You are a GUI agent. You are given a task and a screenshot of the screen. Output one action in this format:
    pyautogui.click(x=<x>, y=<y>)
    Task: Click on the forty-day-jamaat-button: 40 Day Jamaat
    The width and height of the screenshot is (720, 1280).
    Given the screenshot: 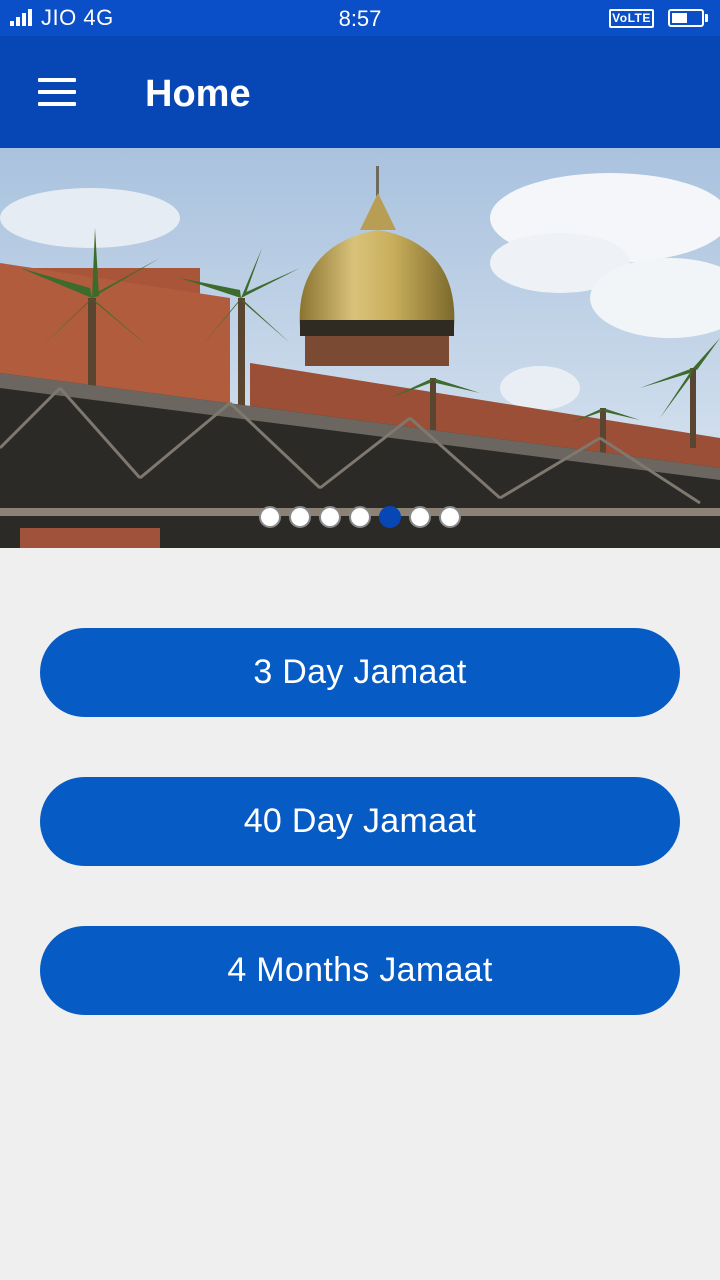 What is the action you would take?
    pyautogui.click(x=360, y=821)
    